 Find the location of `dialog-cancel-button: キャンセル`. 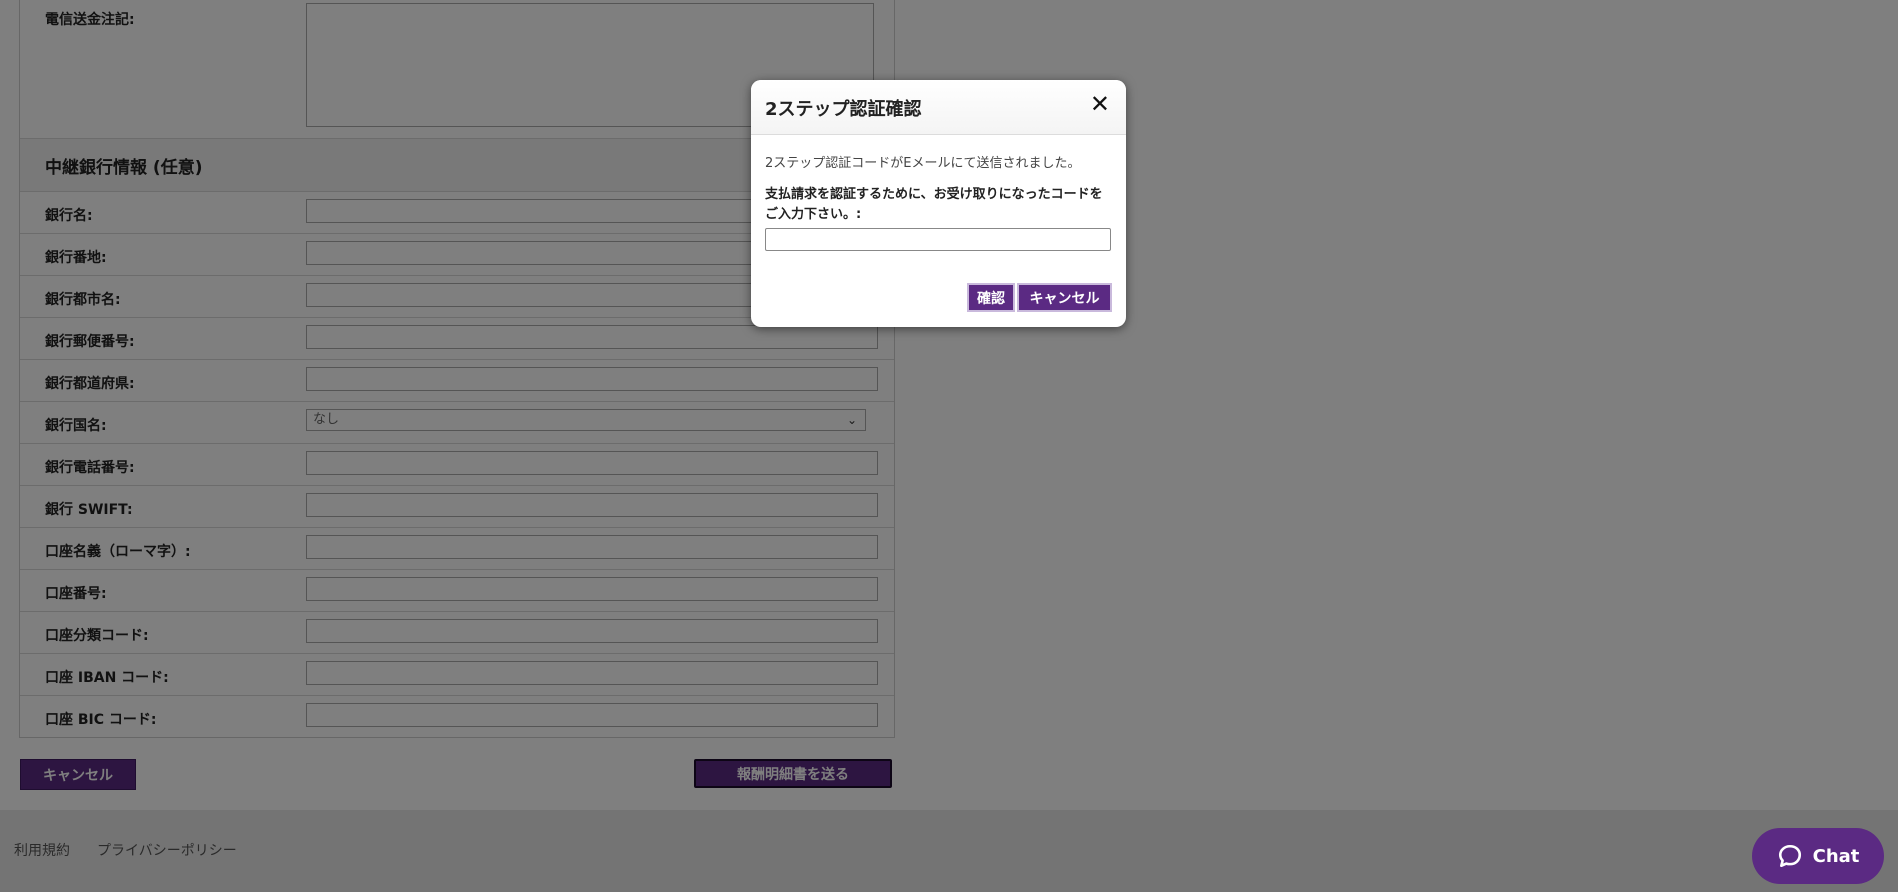

dialog-cancel-button: キャンセル is located at coordinates (1064, 297).